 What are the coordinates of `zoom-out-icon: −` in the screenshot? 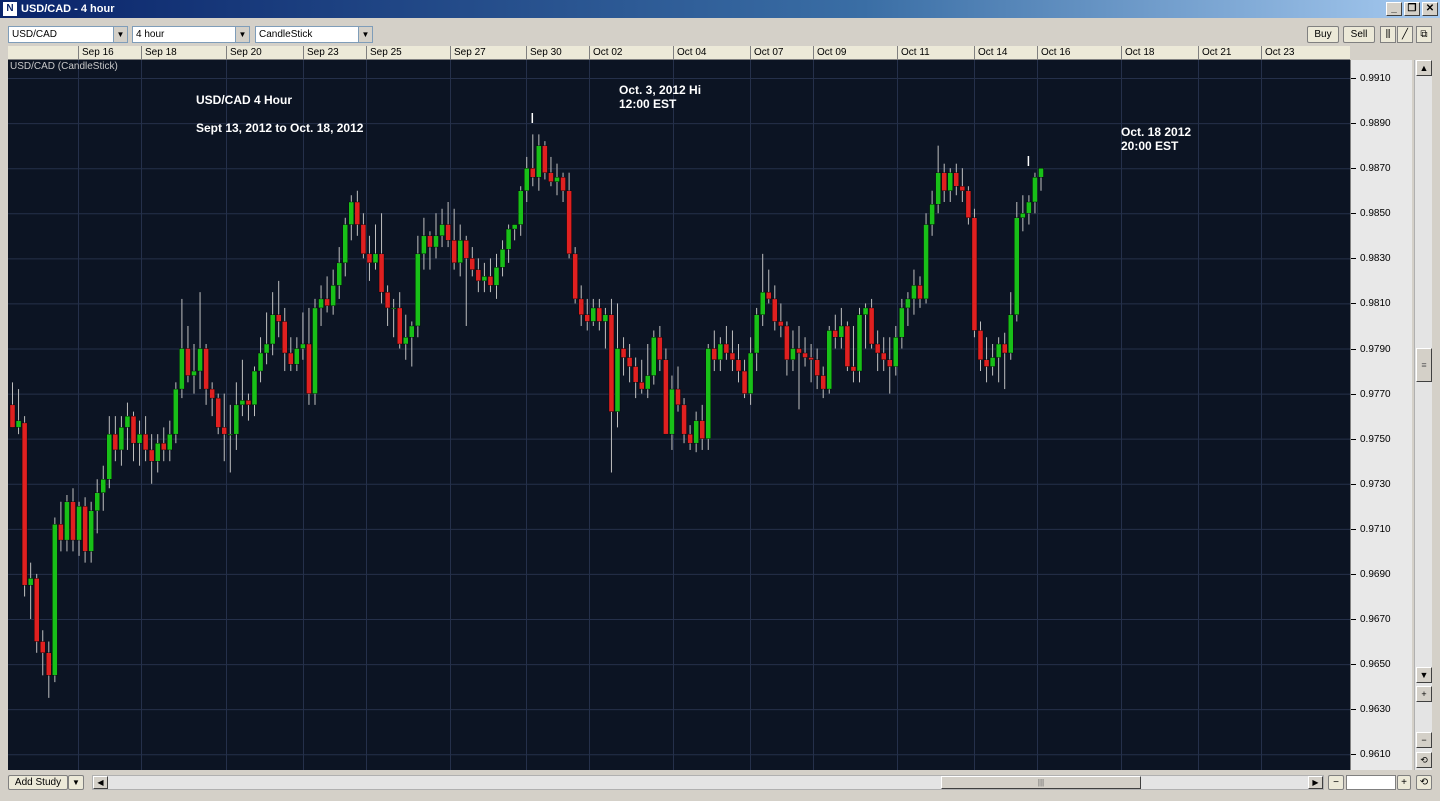 It's located at (1424, 740).